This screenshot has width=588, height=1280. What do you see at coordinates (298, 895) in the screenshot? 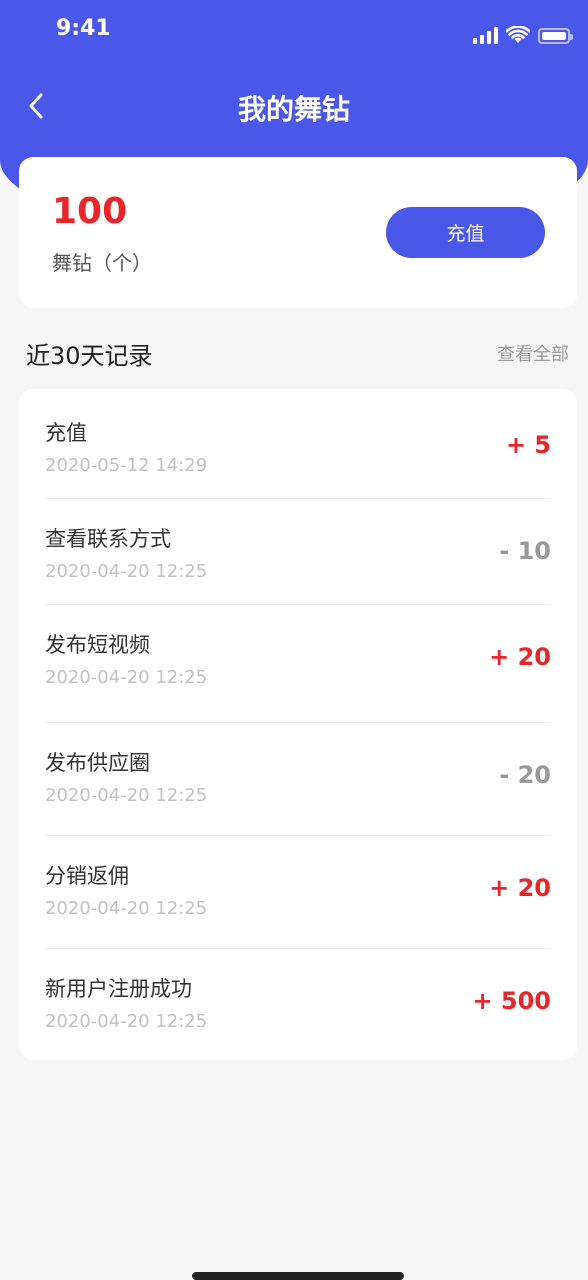
I see `record-item: 分销返佣 2020-04-20 12:25 + 20` at bounding box center [298, 895].